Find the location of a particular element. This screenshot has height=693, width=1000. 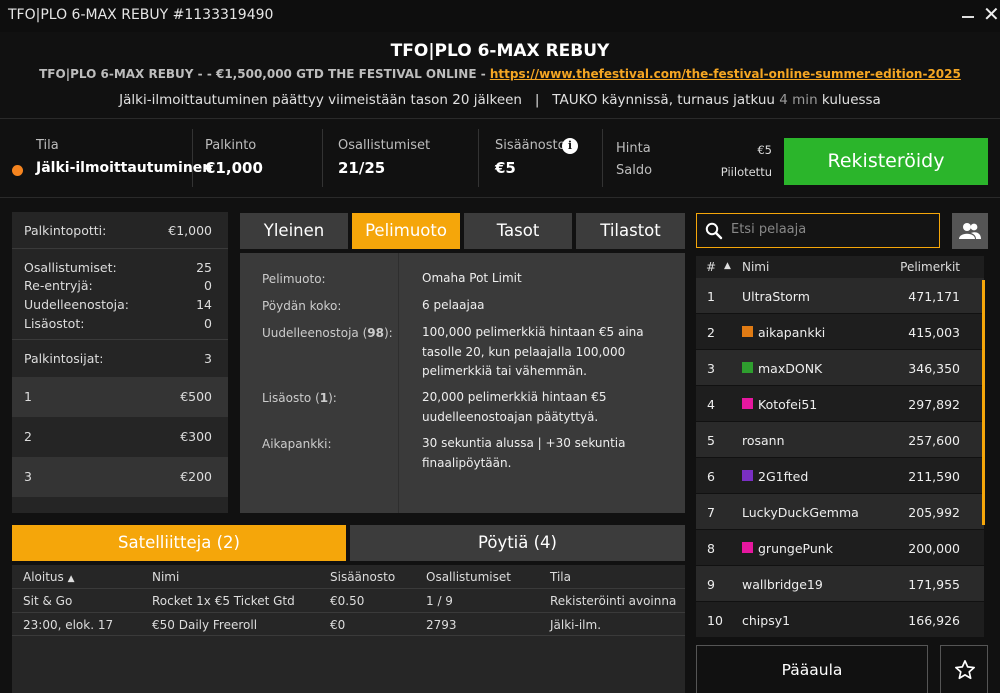

player-chips: 415,003 is located at coordinates (934, 332).